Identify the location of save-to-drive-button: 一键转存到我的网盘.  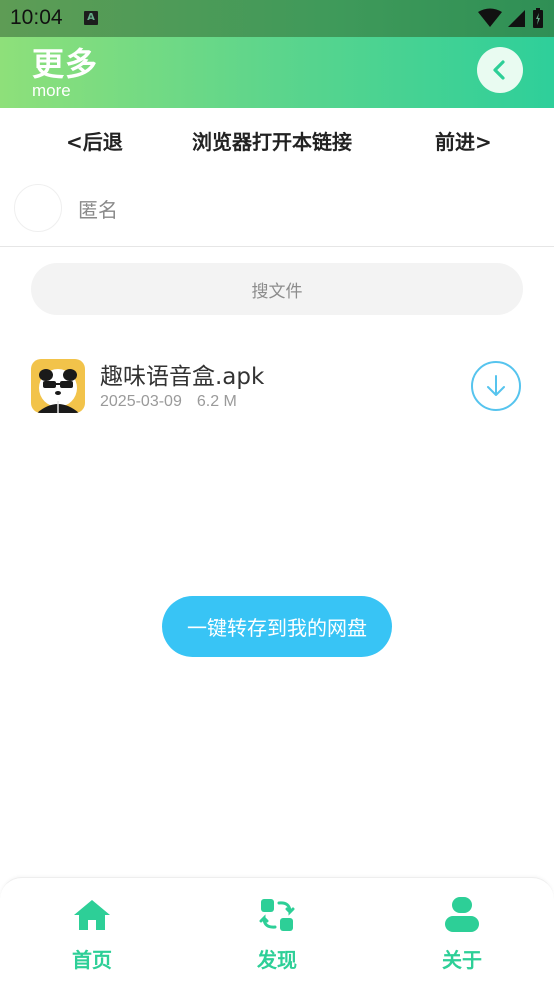
(277, 626).